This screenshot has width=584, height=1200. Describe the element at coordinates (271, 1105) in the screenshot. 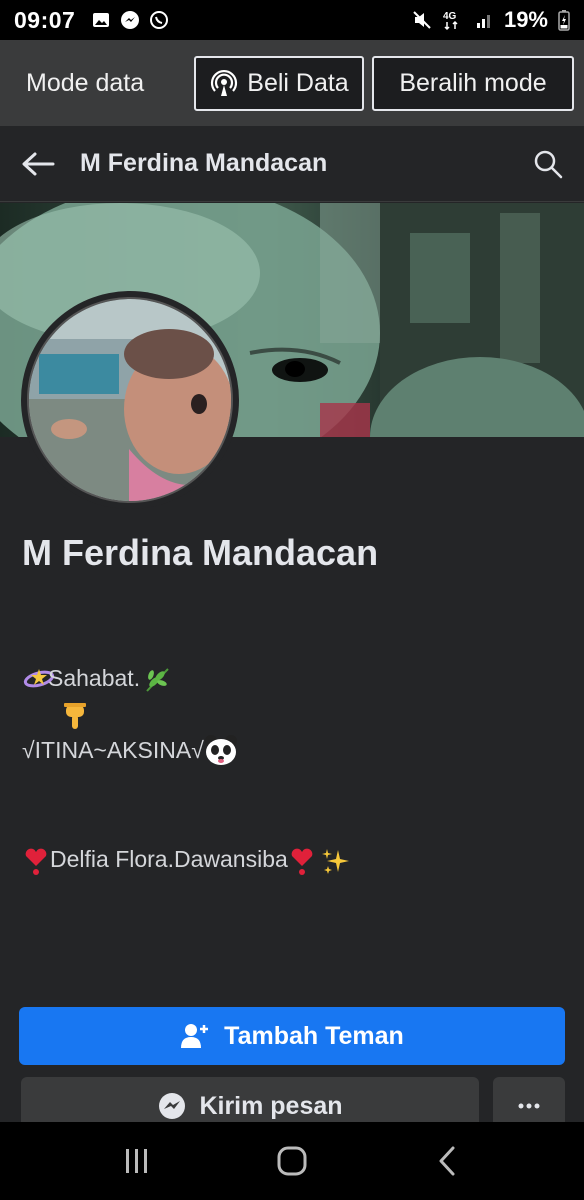

I see `send-message-label: Kirim pesan` at that location.